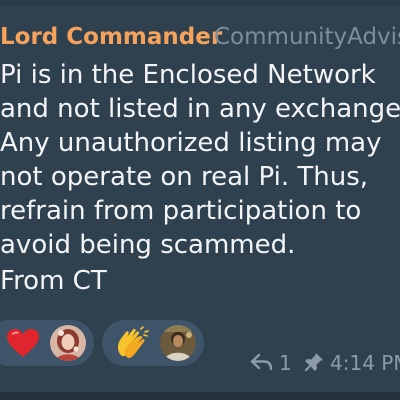  I want to click on message-text-line: Pi is in the Enclosed Network, so click(188, 75).